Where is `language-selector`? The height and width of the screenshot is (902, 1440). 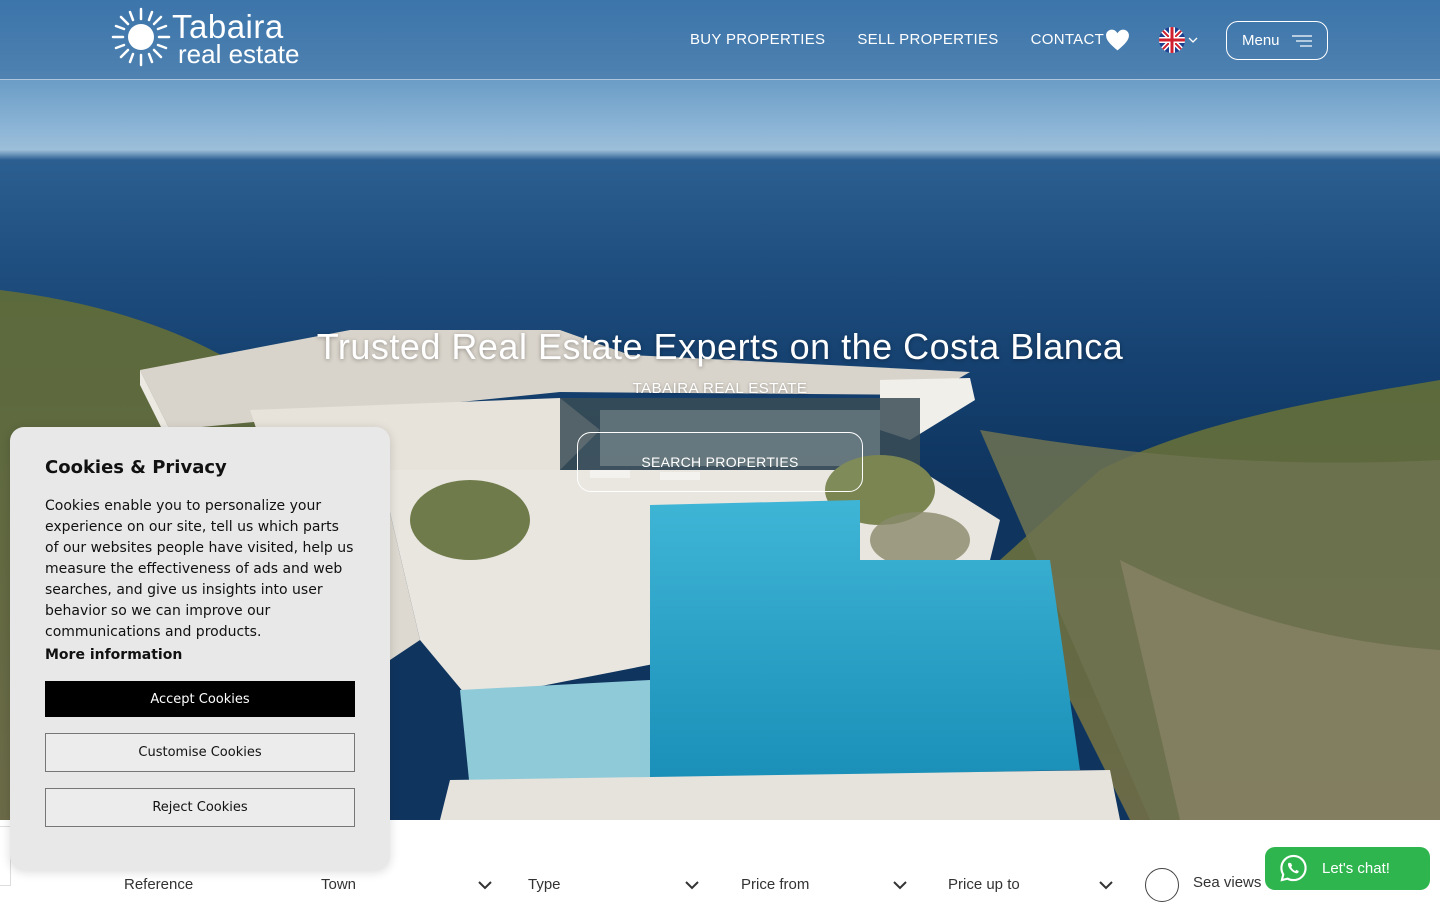 language-selector is located at coordinates (1178, 40).